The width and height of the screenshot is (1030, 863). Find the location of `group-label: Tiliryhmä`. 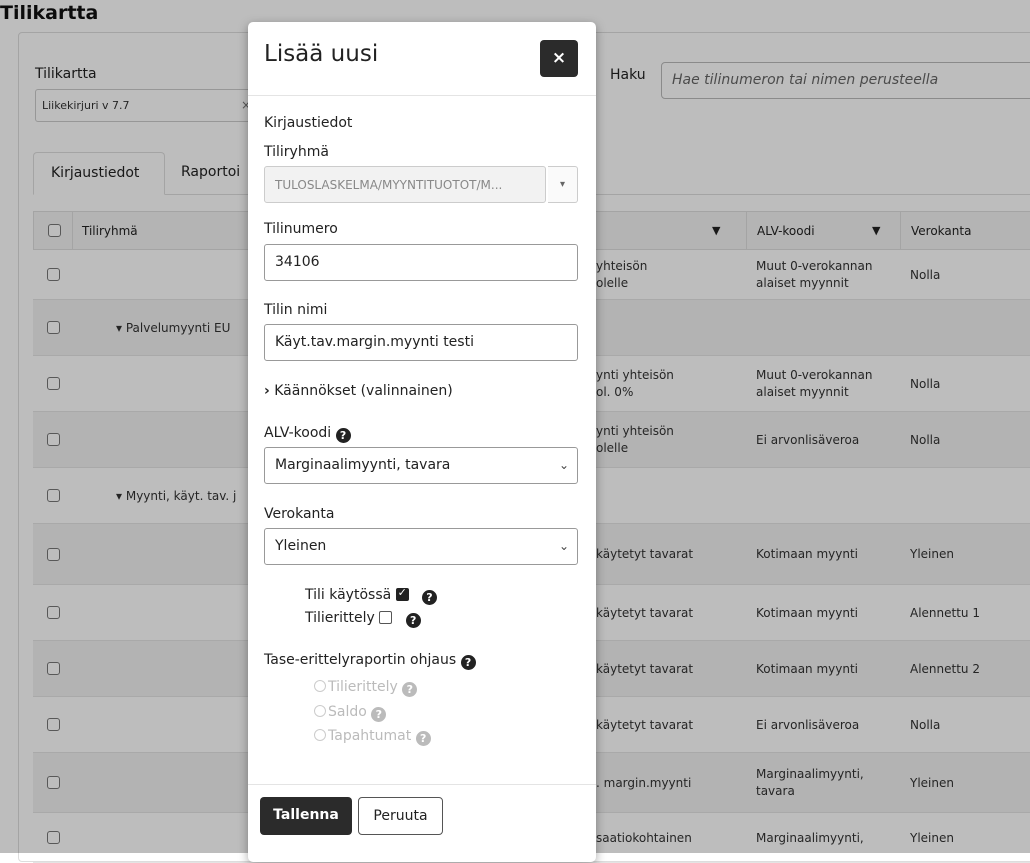

group-label: Tiliryhmä is located at coordinates (296, 152).